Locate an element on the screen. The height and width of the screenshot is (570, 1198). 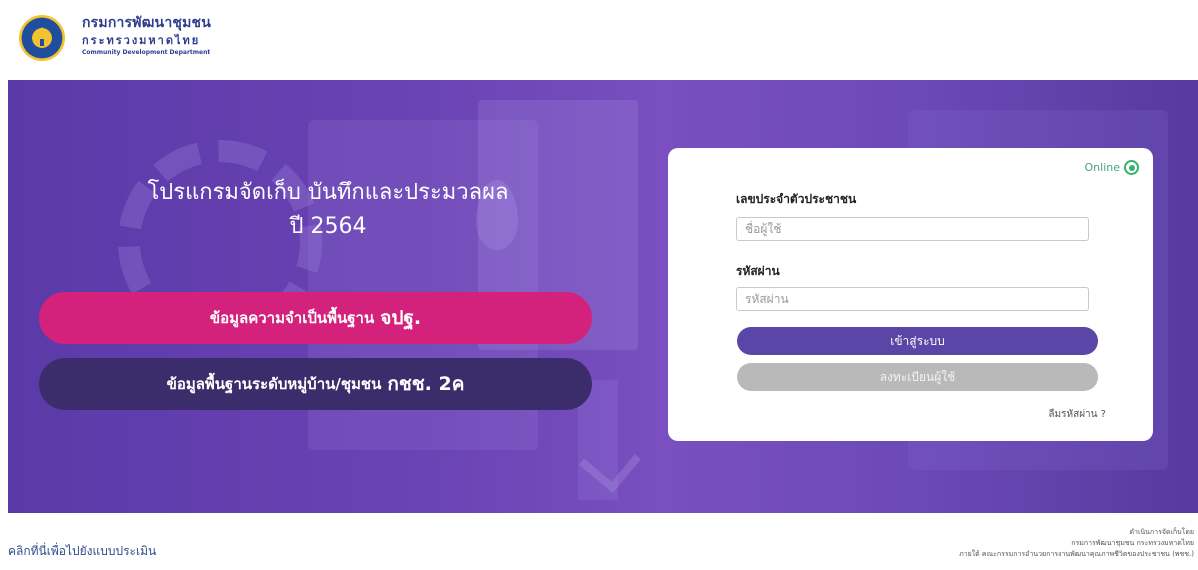
org-name-english: Community Development Department is located at coordinates (146, 52).